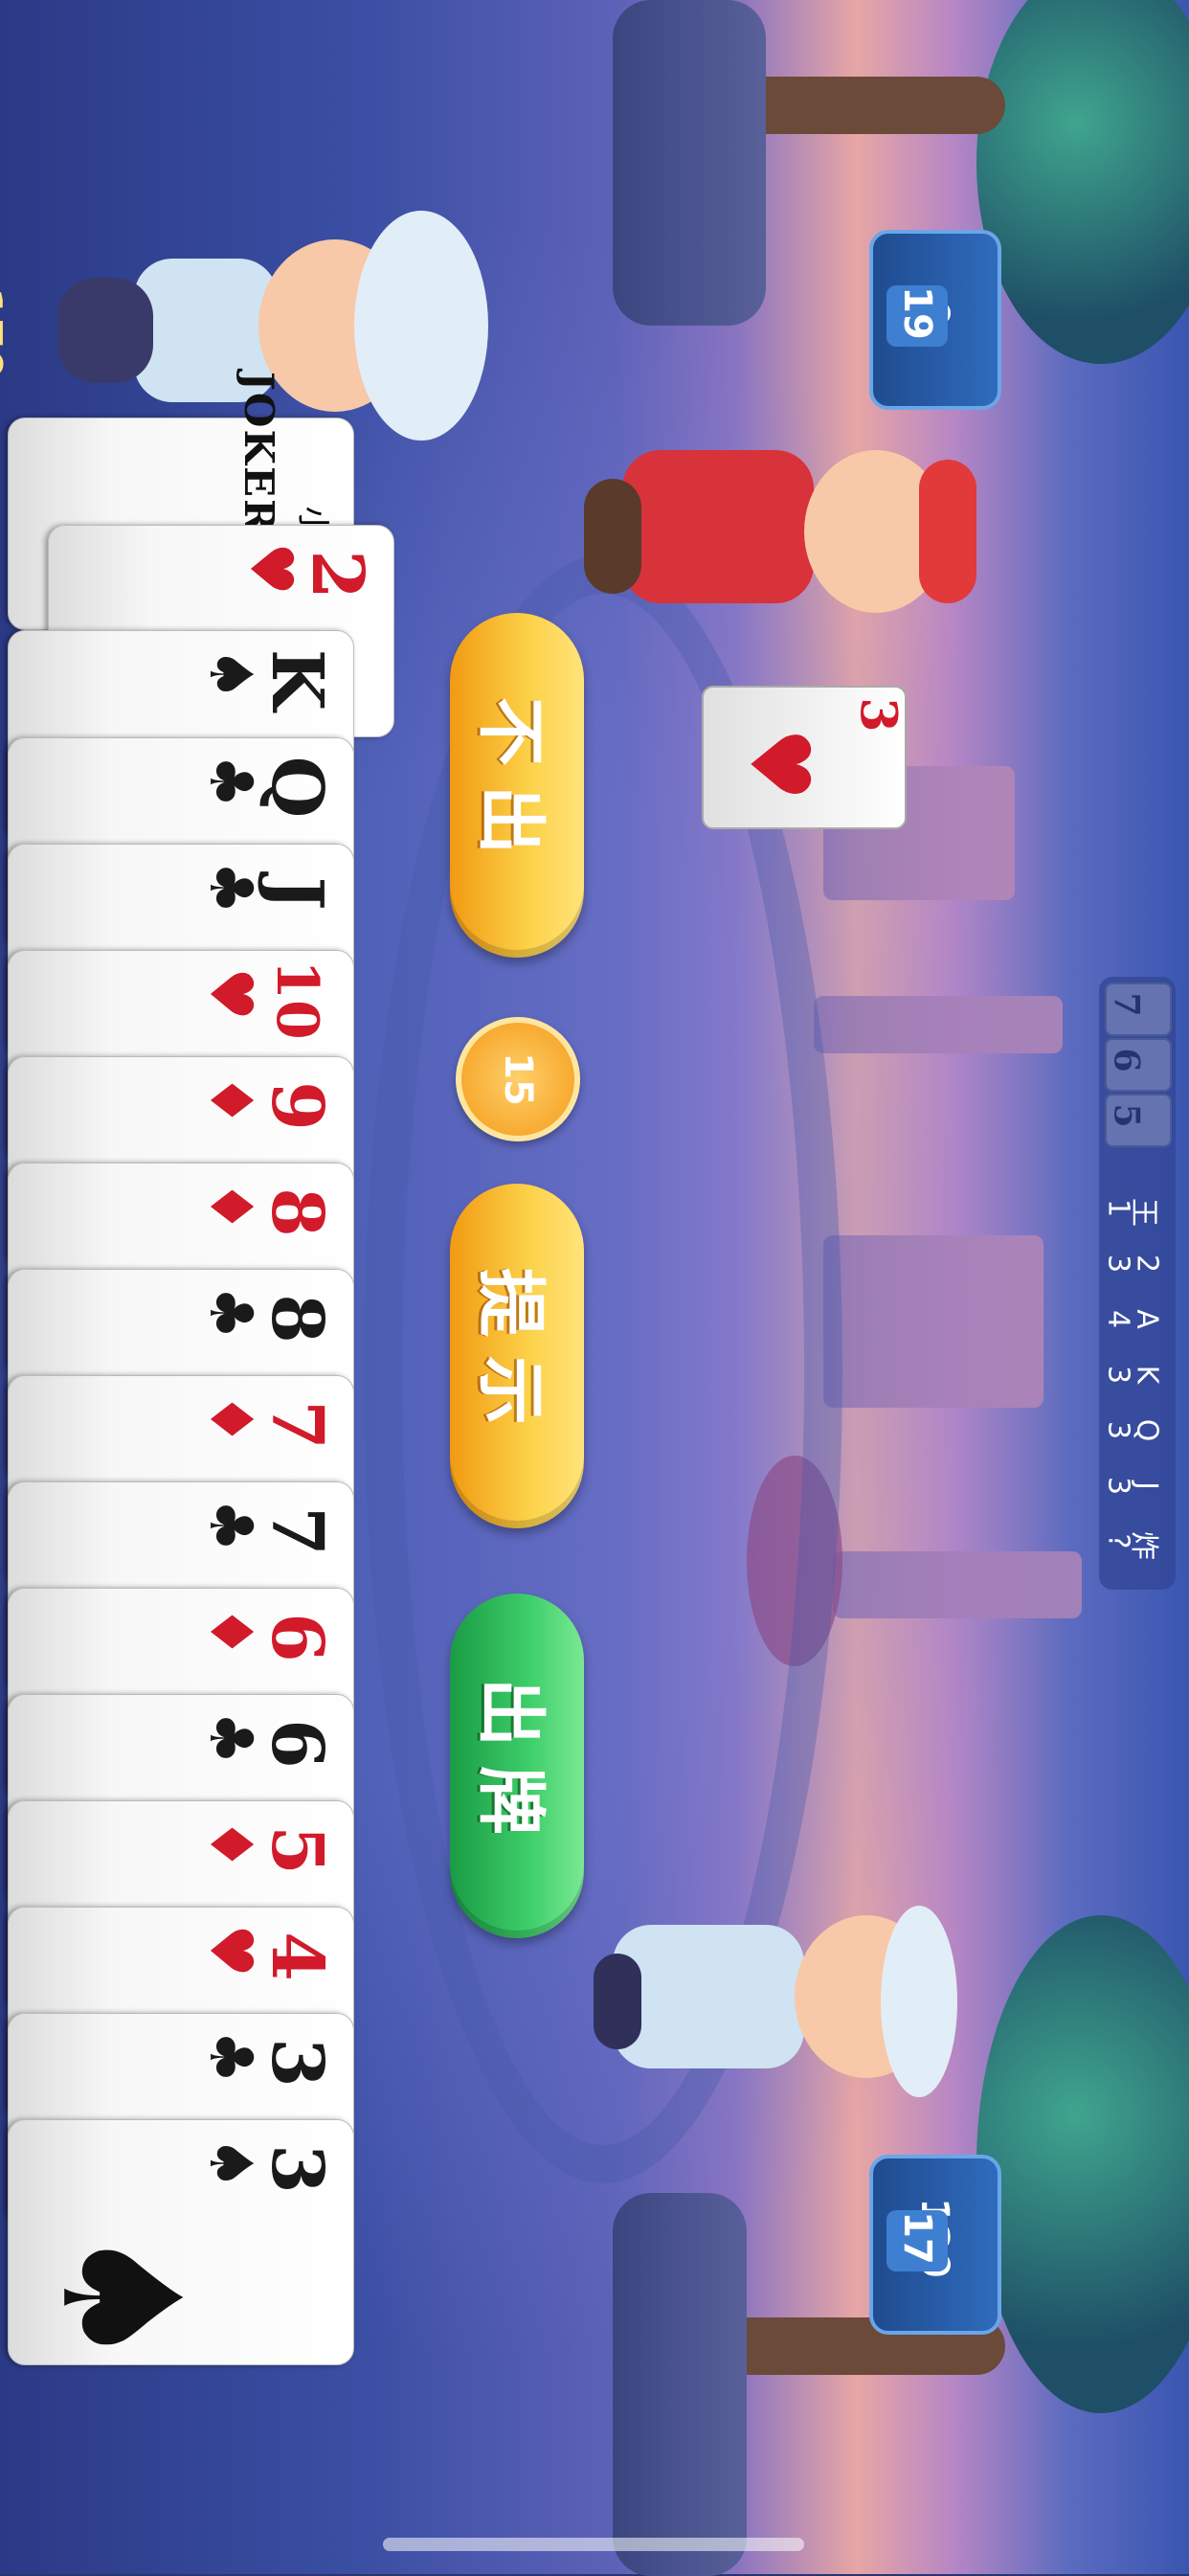  What do you see at coordinates (1147, 1319) in the screenshot?
I see `tracker-rank: A` at bounding box center [1147, 1319].